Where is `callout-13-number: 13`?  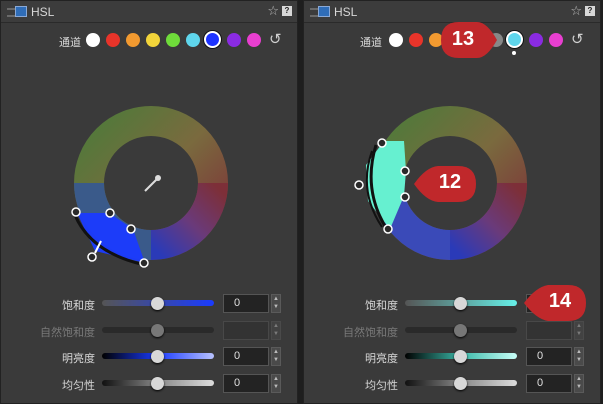 callout-13-number: 13 is located at coordinates (463, 39).